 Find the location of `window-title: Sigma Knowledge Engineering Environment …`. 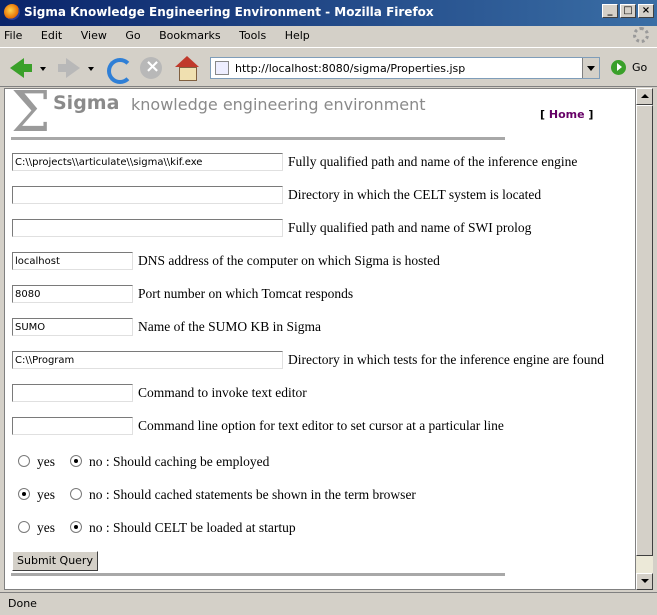

window-title: Sigma Knowledge Engineering Environment … is located at coordinates (229, 12).